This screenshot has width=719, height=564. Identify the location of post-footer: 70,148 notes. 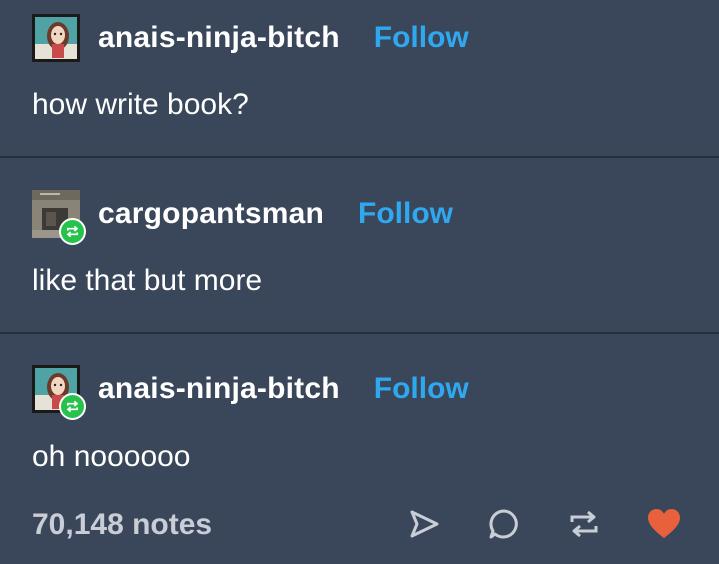
(359, 525).